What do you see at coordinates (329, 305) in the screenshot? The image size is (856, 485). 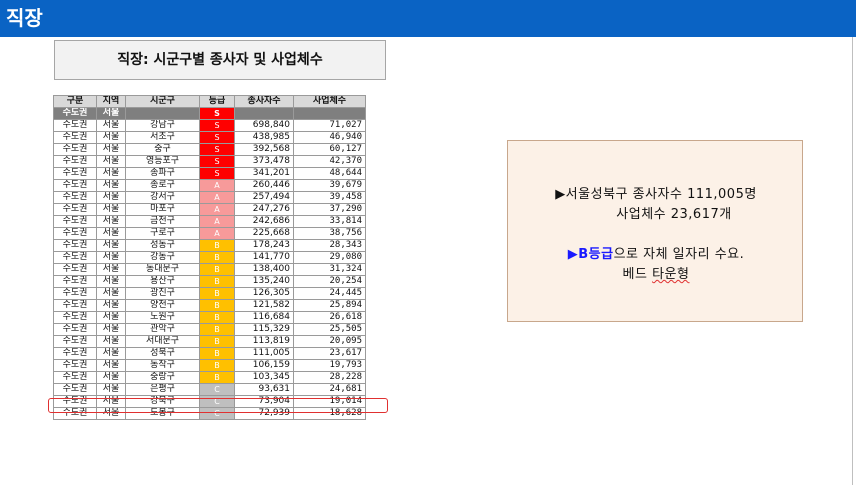 I see `cell-businesses: 25,894` at bounding box center [329, 305].